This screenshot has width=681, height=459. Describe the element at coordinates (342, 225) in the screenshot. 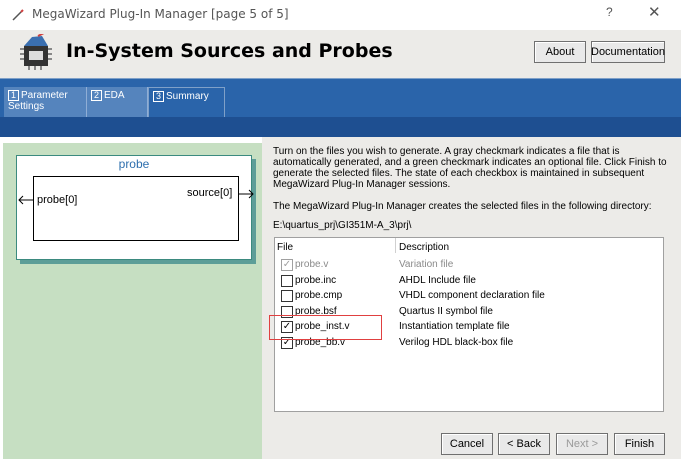

I see `output-directory: E:\quartus_prj\GI351M-A_3\prj\` at that location.